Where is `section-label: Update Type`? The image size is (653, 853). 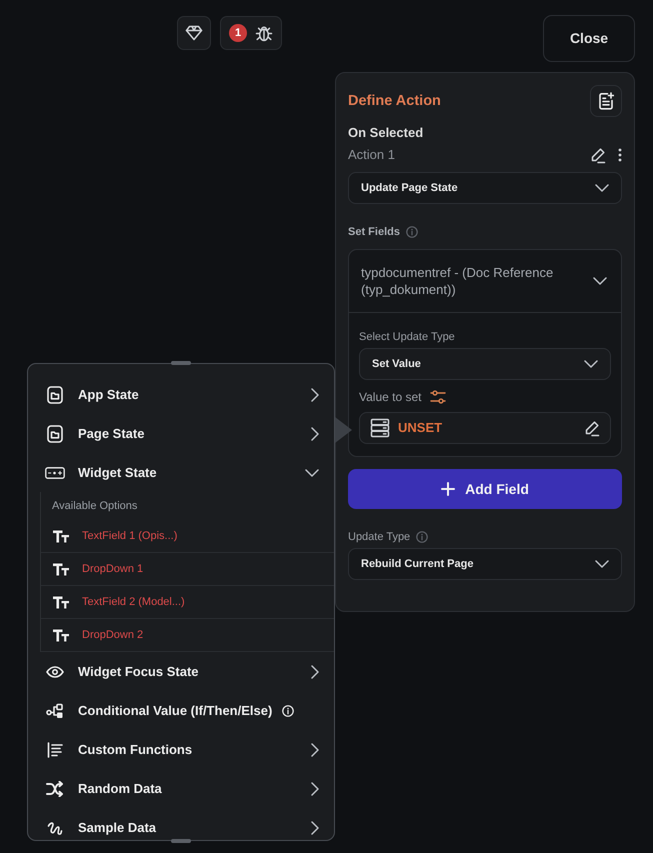 section-label: Update Type is located at coordinates (379, 537).